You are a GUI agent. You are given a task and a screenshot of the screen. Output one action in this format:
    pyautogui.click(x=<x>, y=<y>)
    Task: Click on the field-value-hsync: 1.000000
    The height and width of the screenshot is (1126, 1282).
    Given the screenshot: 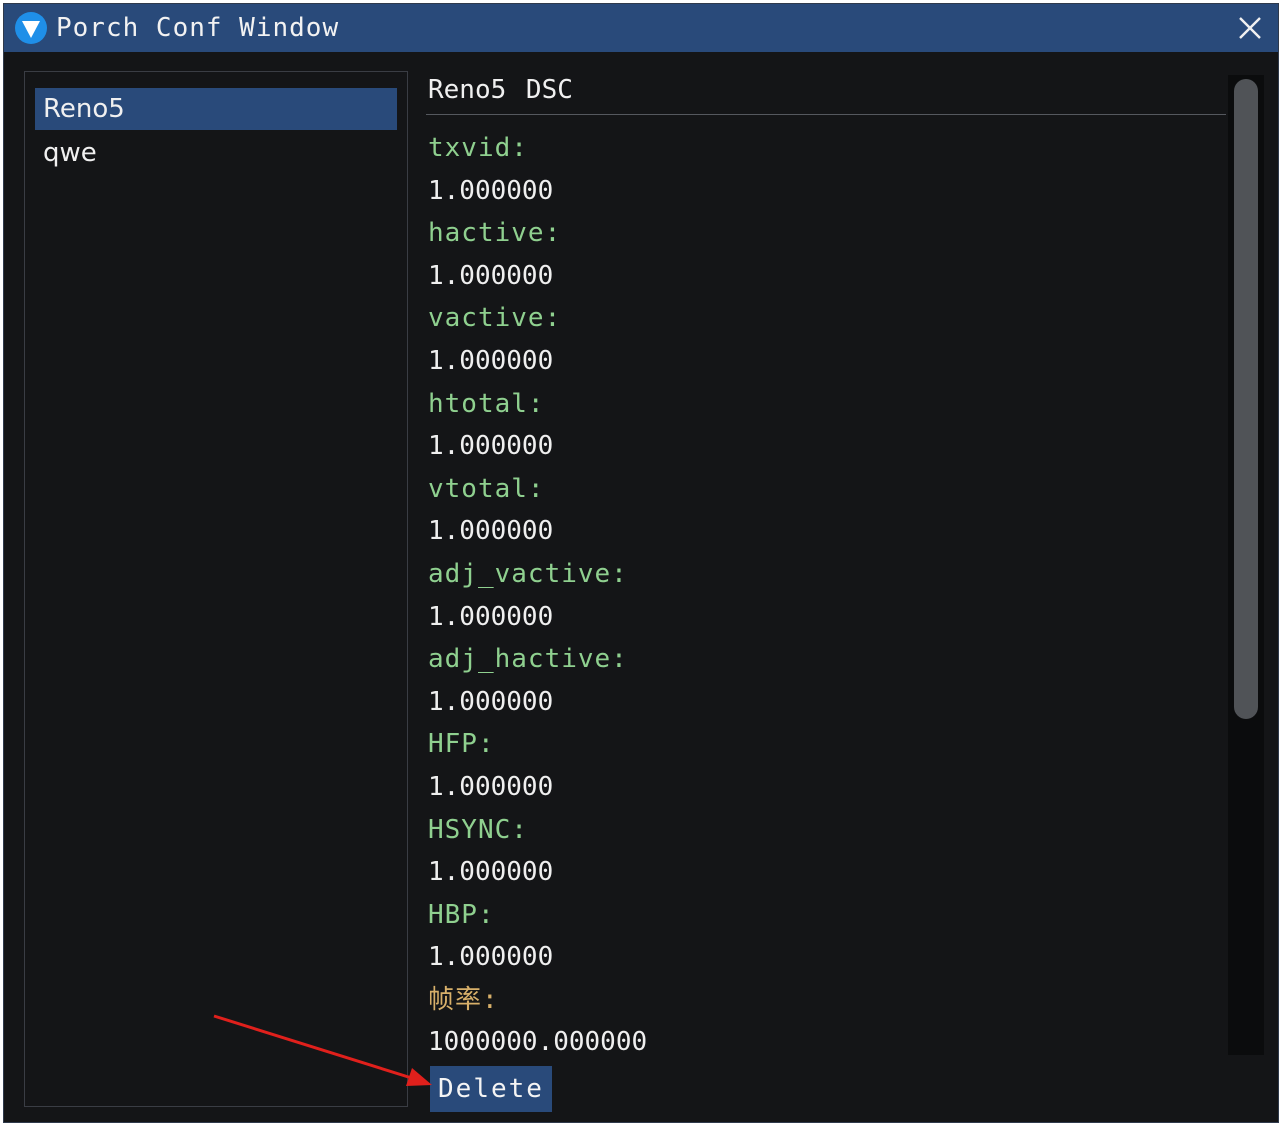 What is the action you would take?
    pyautogui.click(x=491, y=872)
    